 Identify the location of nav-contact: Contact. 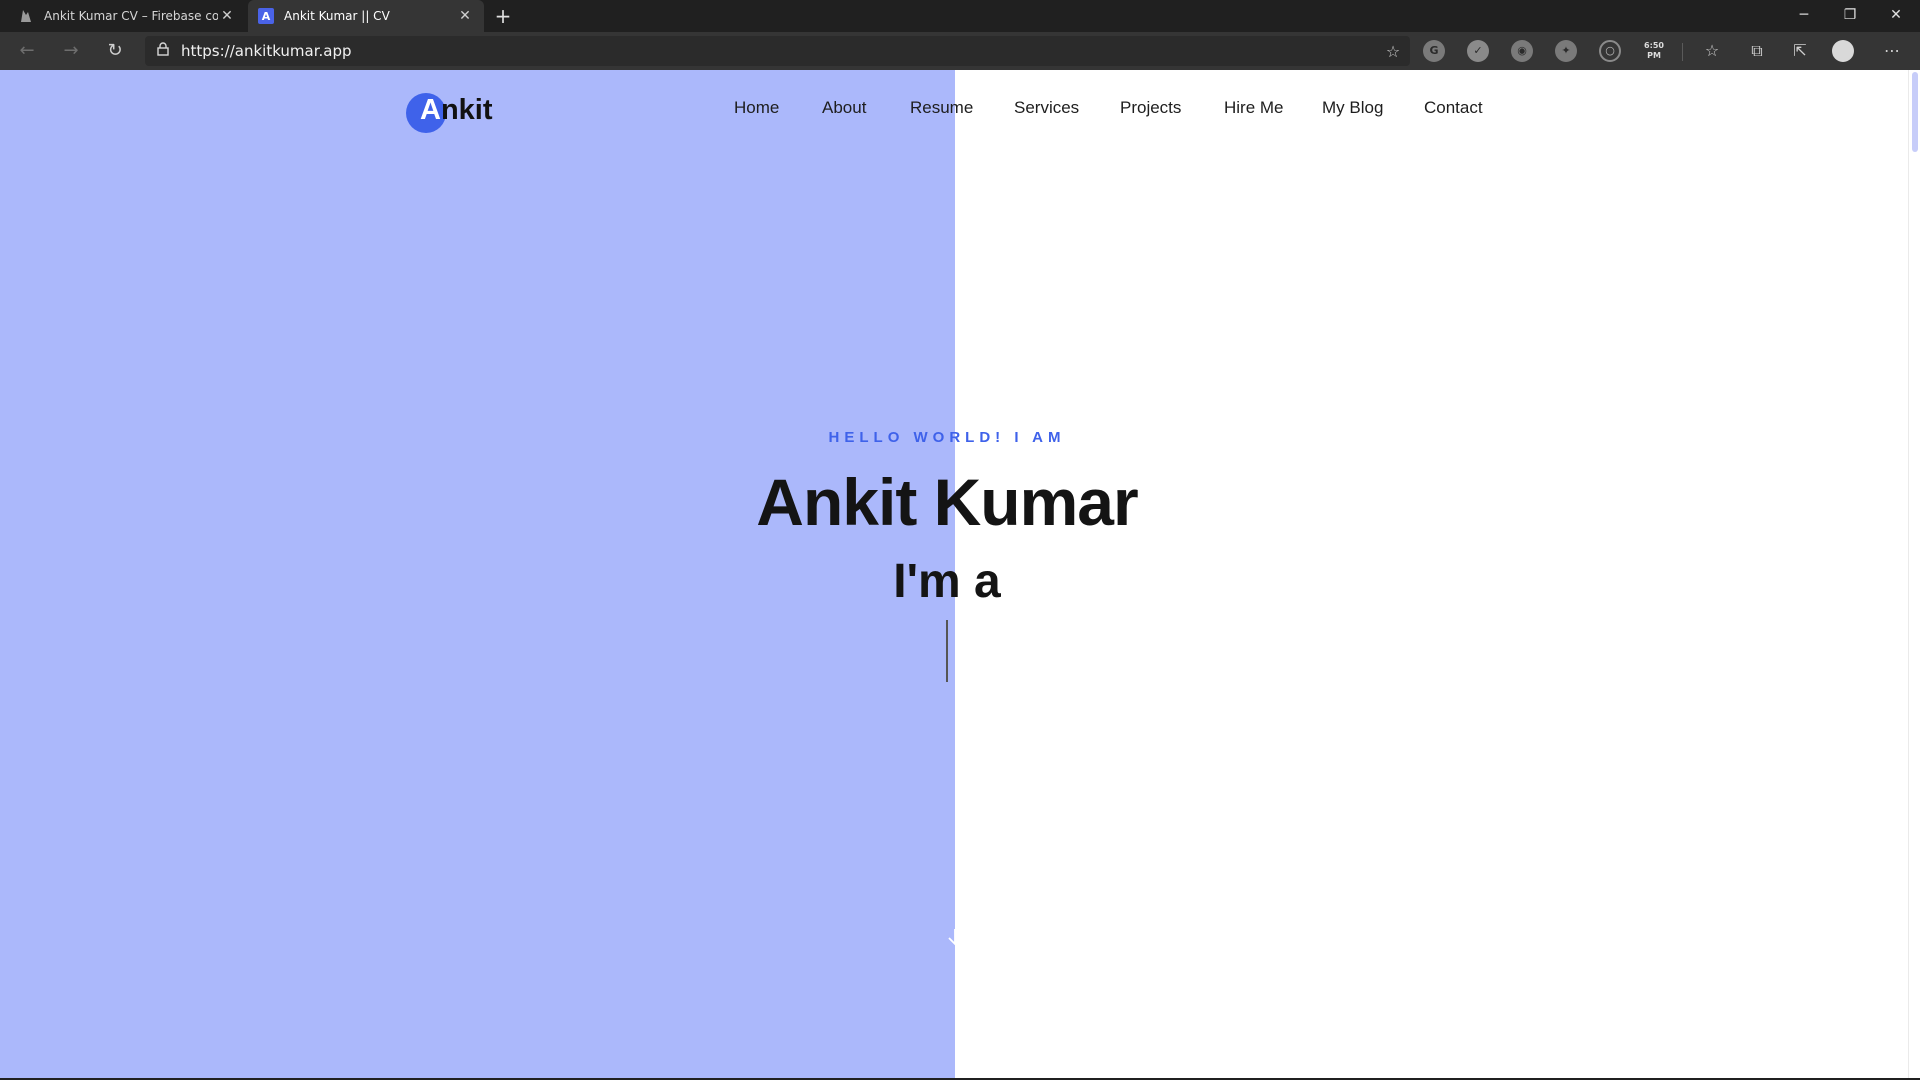
(1453, 111).